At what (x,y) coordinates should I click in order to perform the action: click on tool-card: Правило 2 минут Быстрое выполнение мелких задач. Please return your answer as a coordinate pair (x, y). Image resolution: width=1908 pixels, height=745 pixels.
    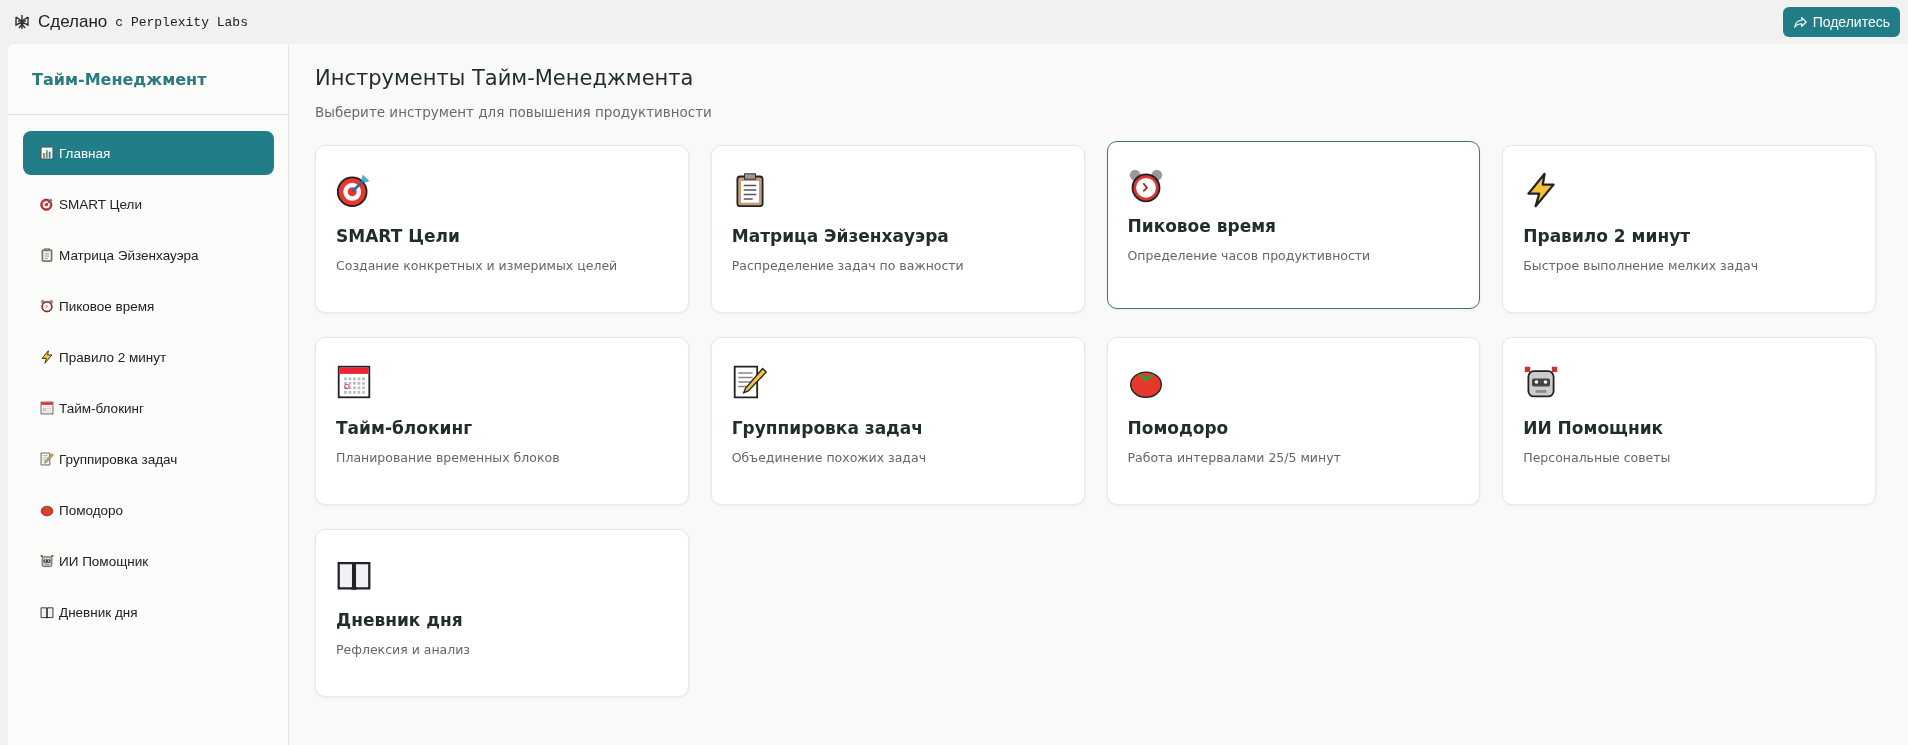
    Looking at the image, I should click on (1689, 229).